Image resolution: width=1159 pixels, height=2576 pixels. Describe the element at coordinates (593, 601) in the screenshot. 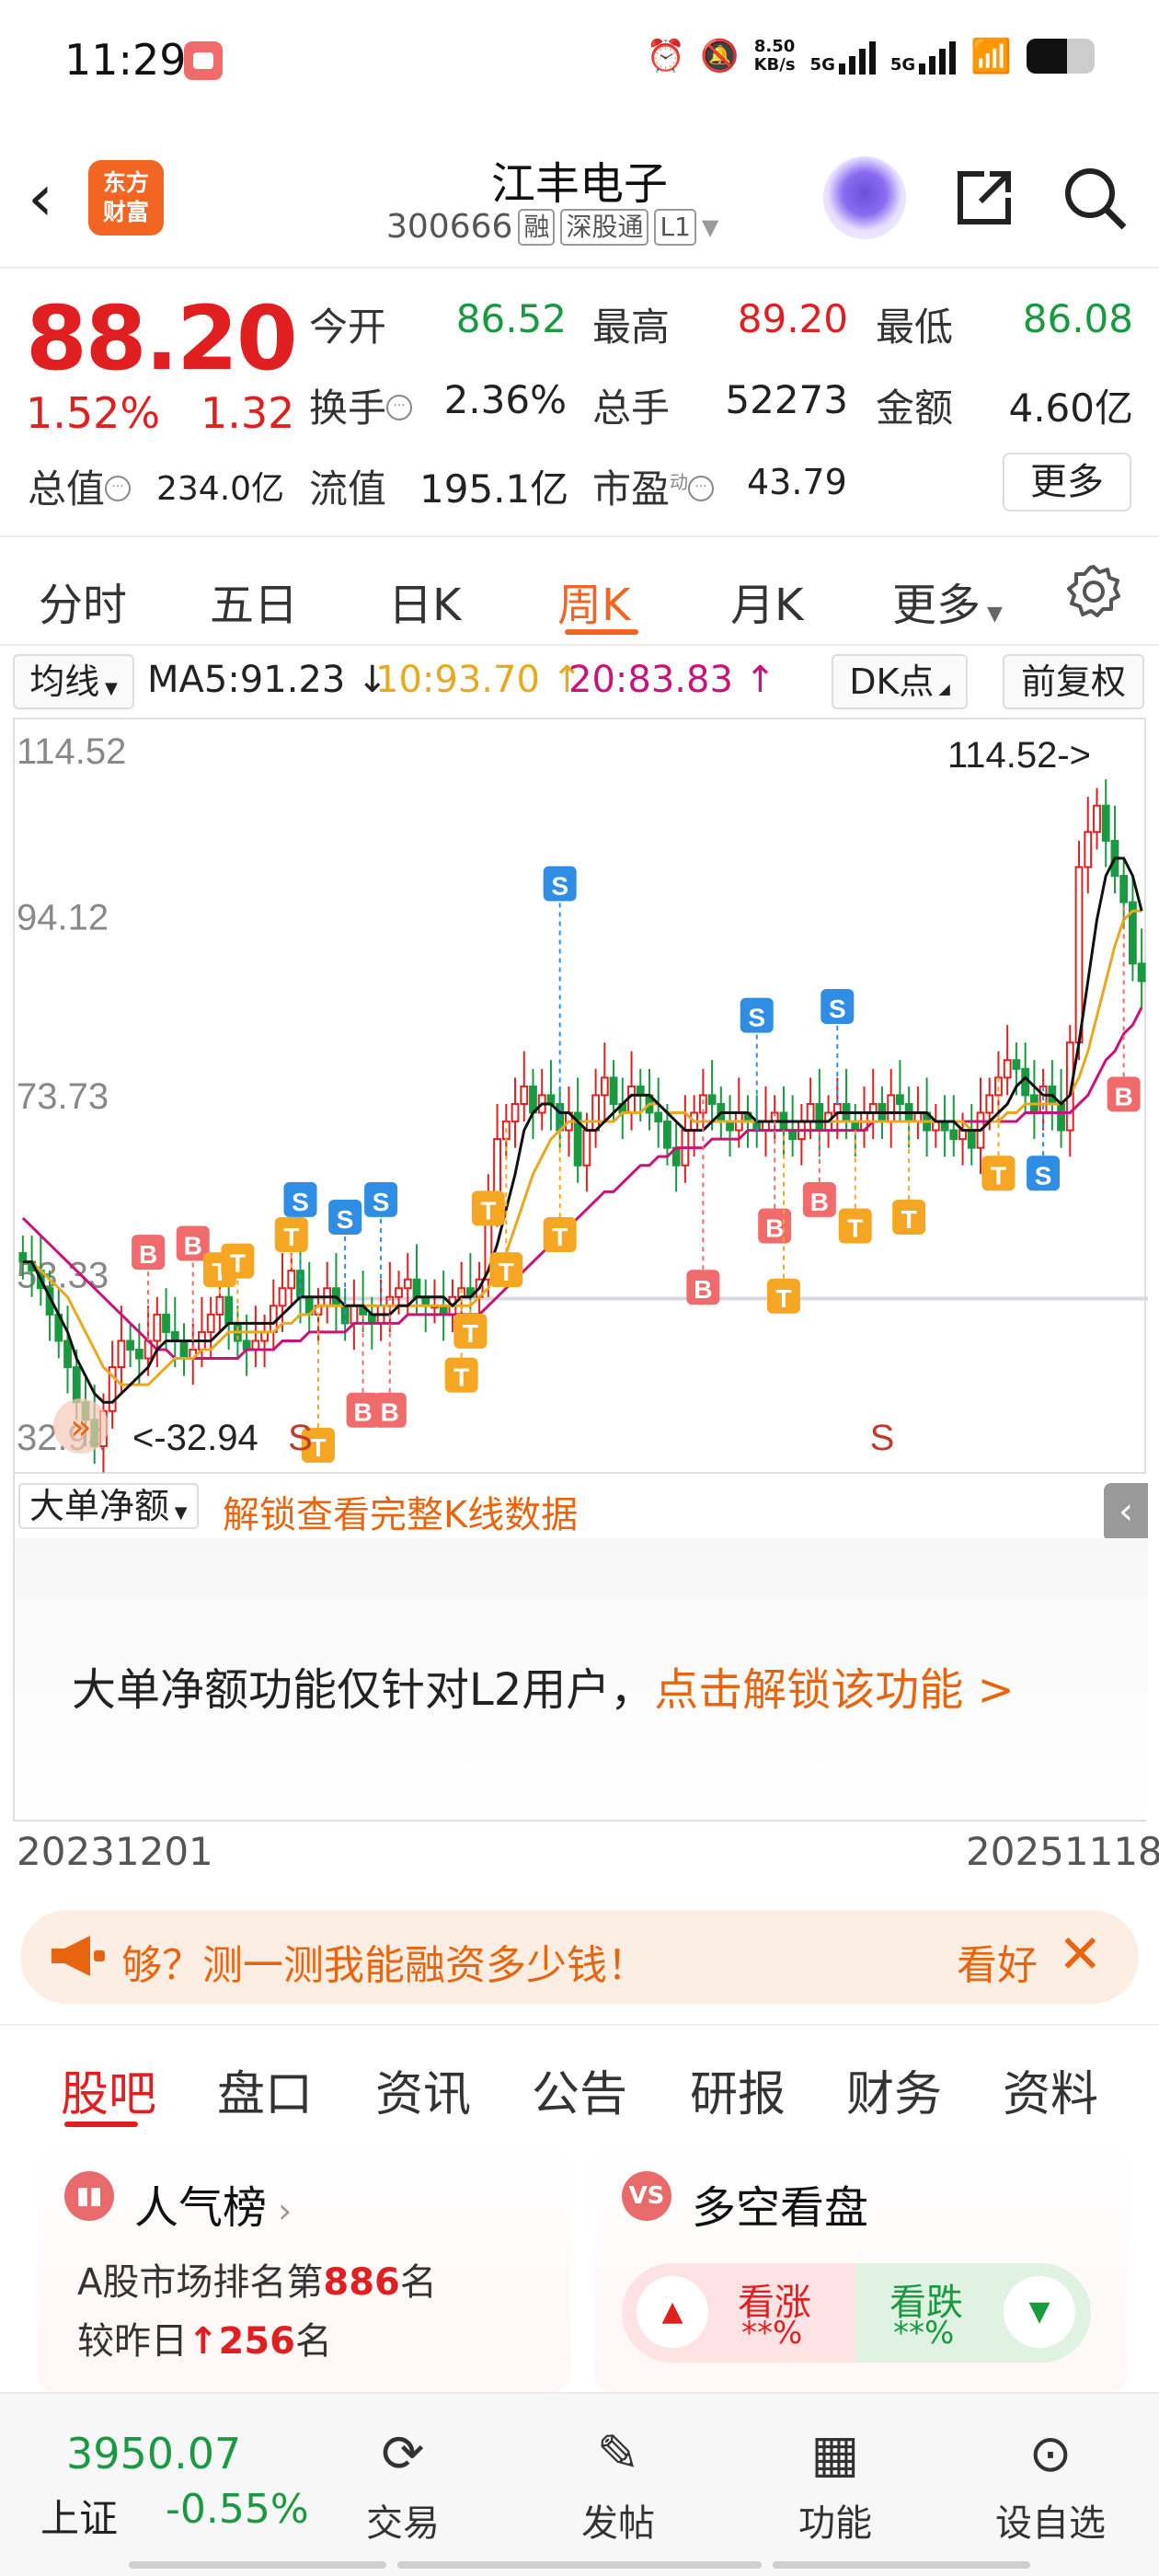

I see `tab-weekly-k: 周K` at that location.